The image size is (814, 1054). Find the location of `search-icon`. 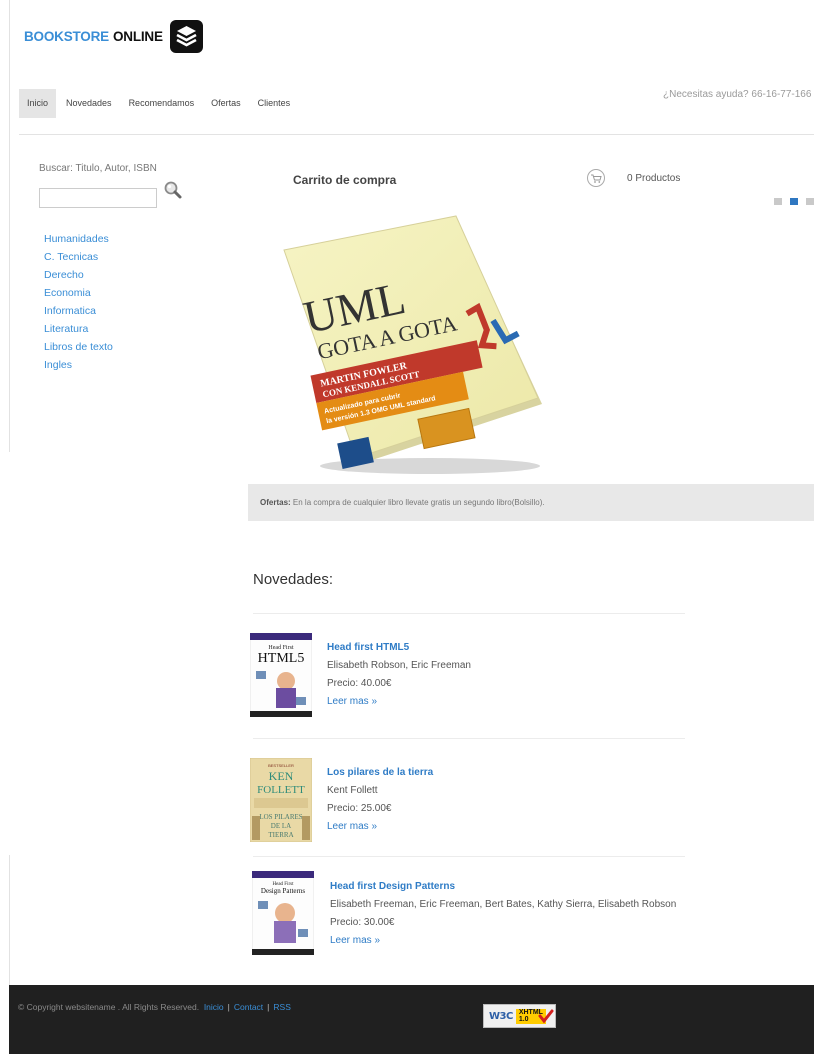

search-icon is located at coordinates (173, 190).